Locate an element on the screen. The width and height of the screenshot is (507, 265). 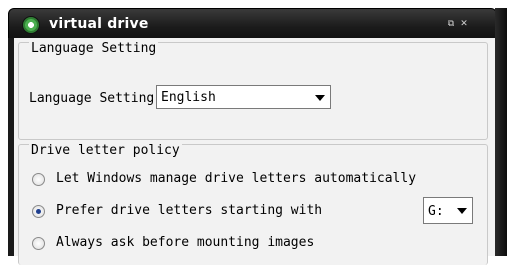
drive-letter-select: G: is located at coordinates (448, 210).